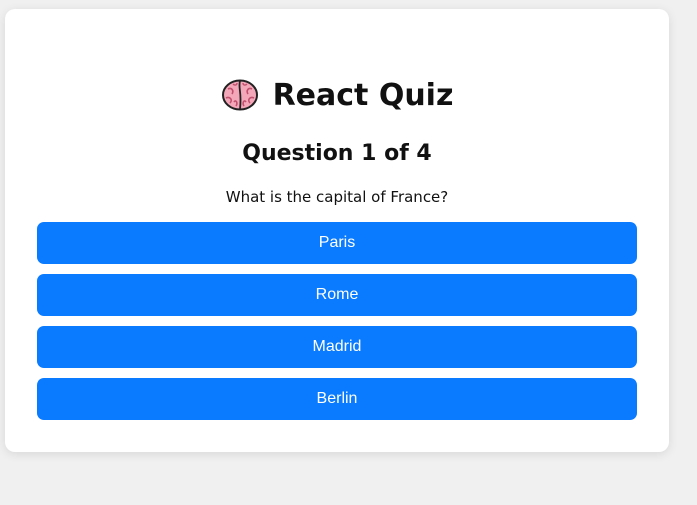 The image size is (697, 505). What do you see at coordinates (363, 95) in the screenshot?
I see `quiz-title: React Quiz` at bounding box center [363, 95].